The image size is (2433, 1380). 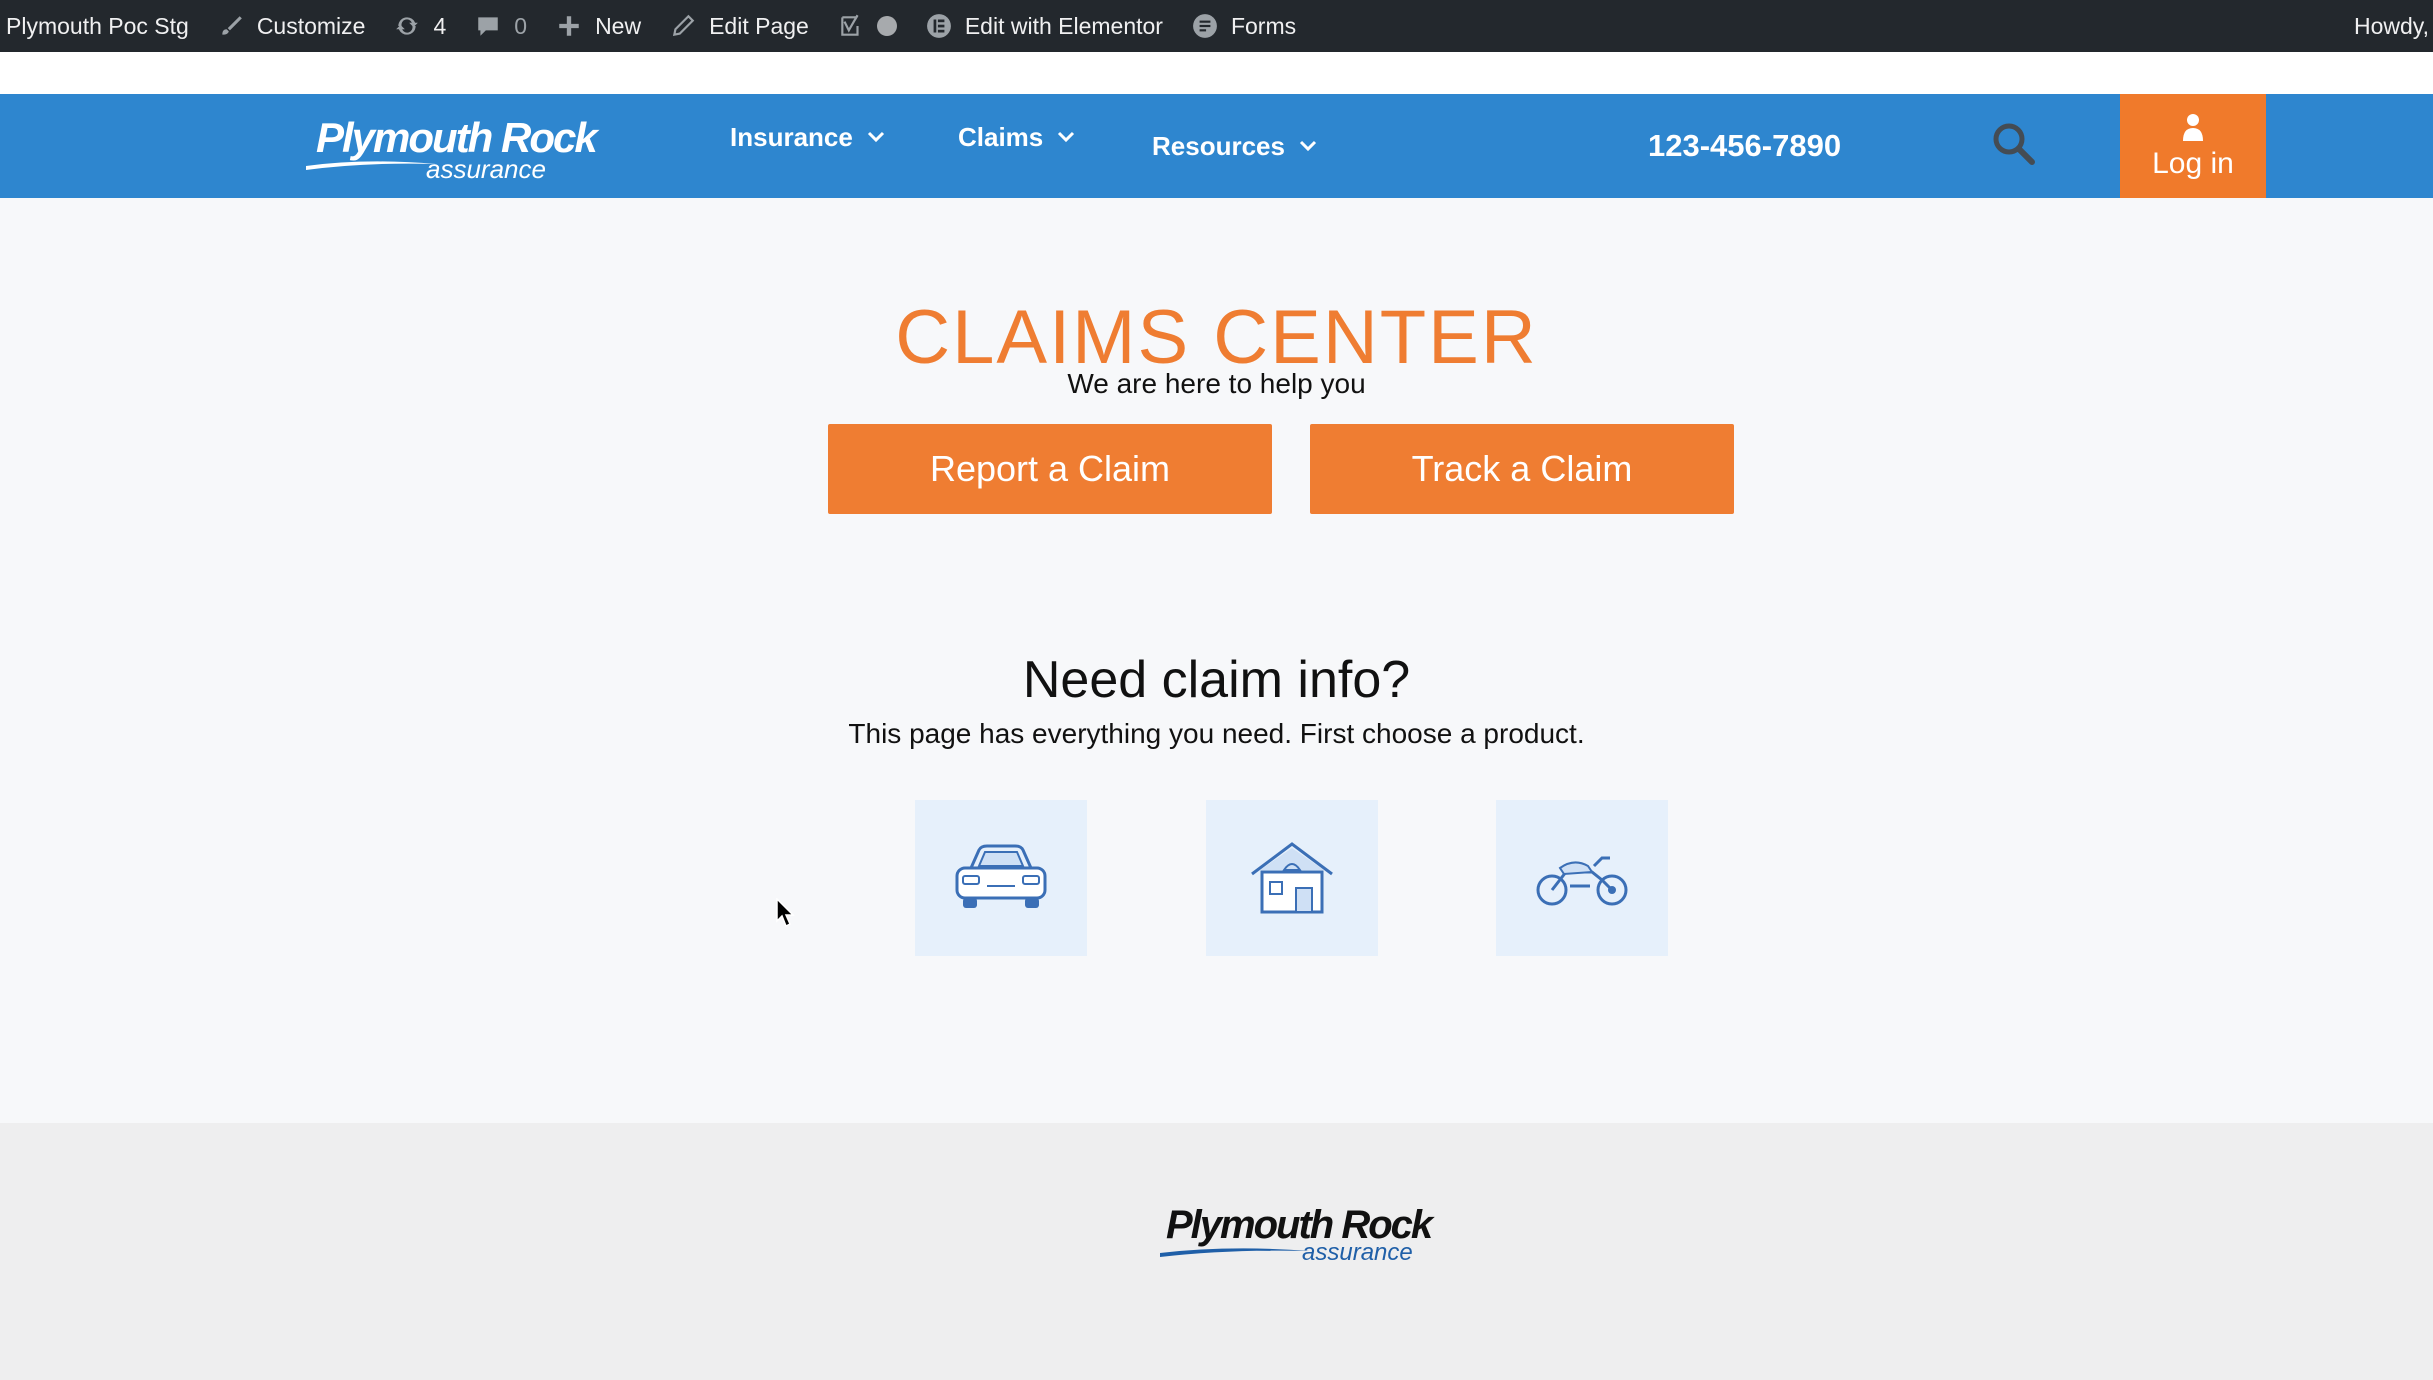 What do you see at coordinates (2013, 143) in the screenshot?
I see `search-icon` at bounding box center [2013, 143].